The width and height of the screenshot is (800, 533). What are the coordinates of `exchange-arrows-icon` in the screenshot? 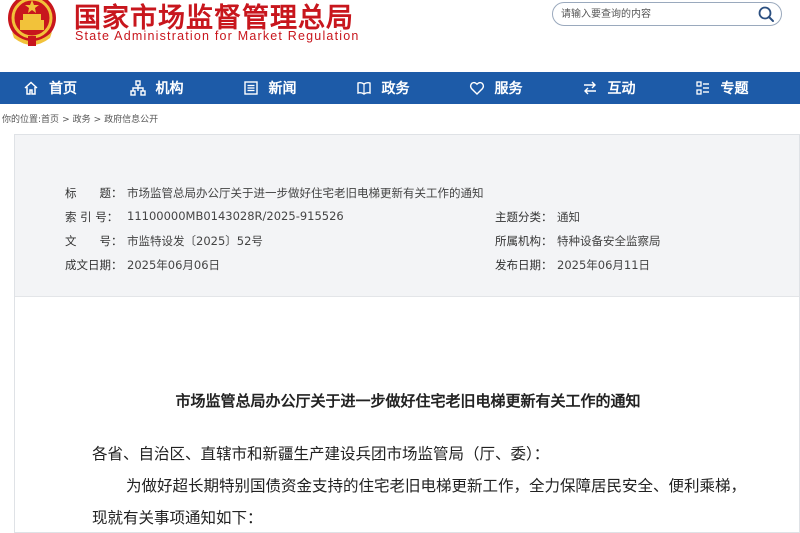 It's located at (589, 88).